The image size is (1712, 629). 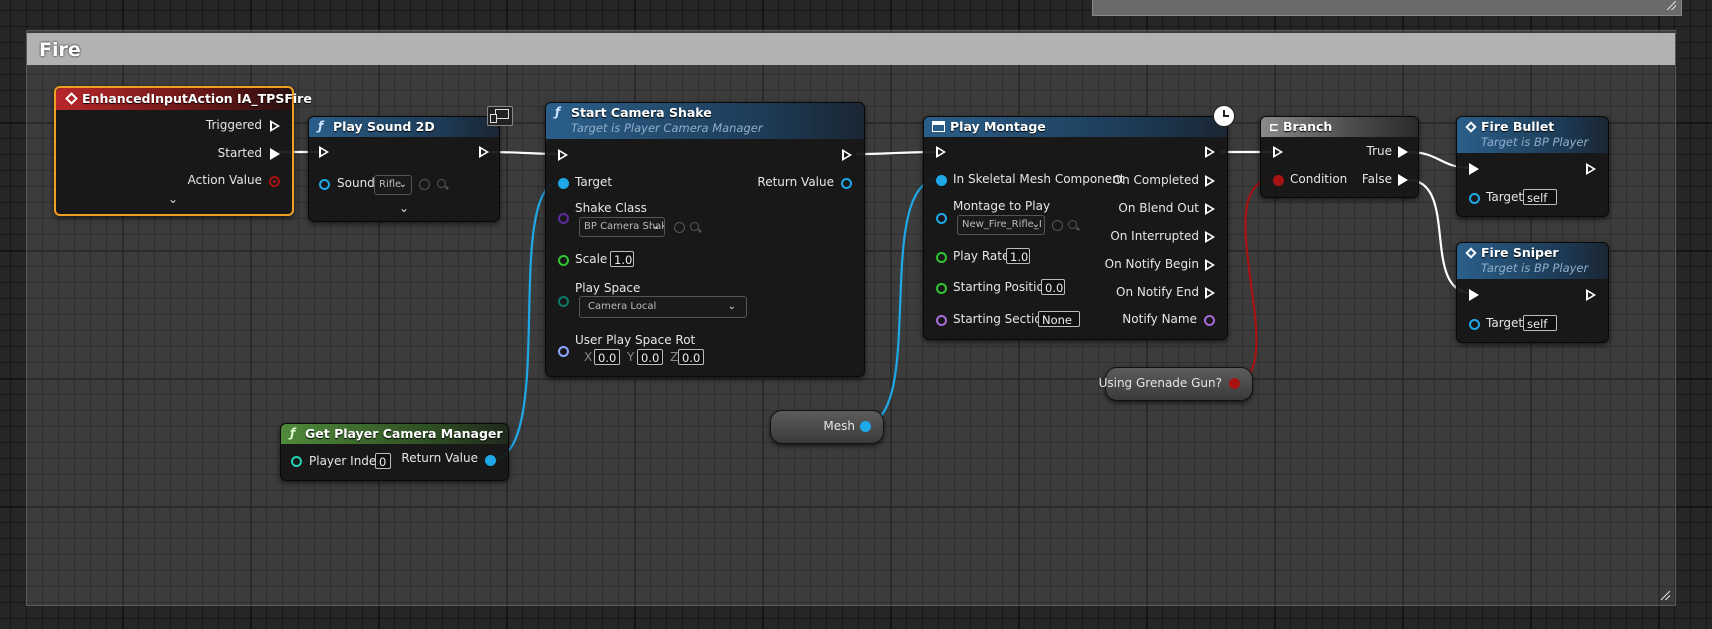 What do you see at coordinates (393, 185) in the screenshot?
I see `sound-asset-dropdown: Rifle ⌄` at bounding box center [393, 185].